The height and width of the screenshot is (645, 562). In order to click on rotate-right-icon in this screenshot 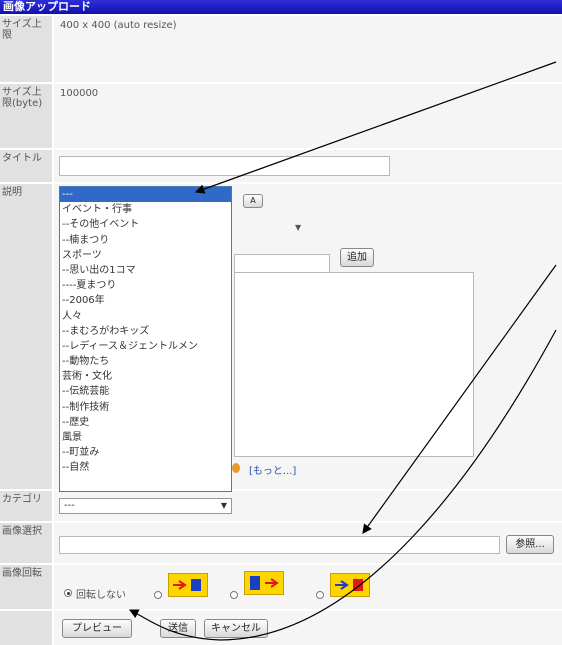, I will do `click(350, 585)`.